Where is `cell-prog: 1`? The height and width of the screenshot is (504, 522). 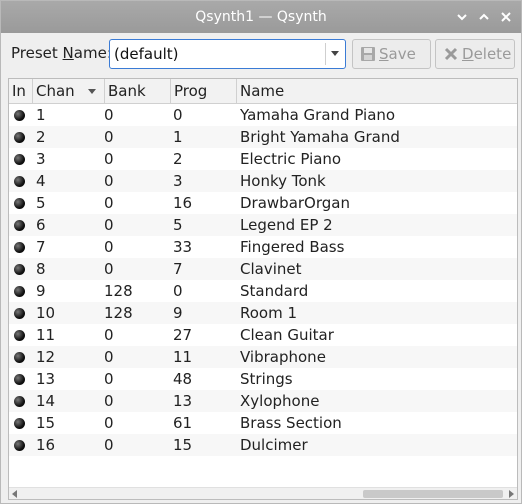 cell-prog: 1 is located at coordinates (178, 137).